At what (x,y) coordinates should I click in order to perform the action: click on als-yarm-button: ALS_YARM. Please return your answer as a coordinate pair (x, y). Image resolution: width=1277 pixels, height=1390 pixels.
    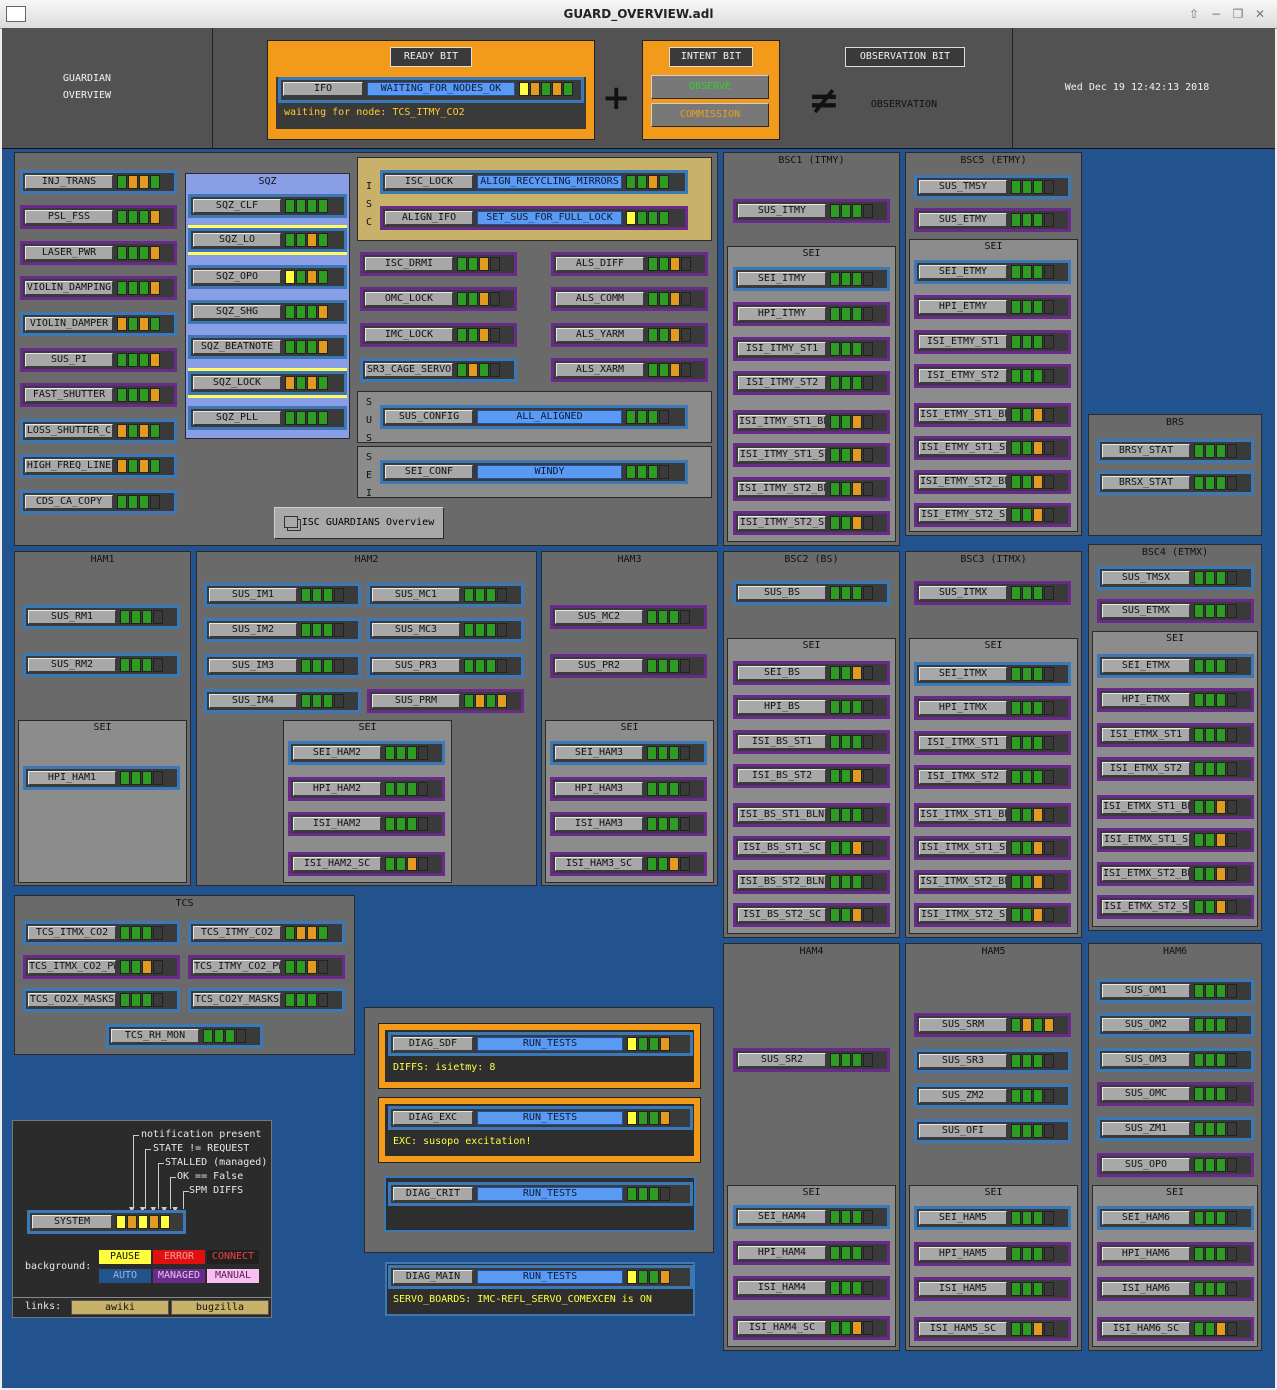
    Looking at the image, I should click on (600, 335).